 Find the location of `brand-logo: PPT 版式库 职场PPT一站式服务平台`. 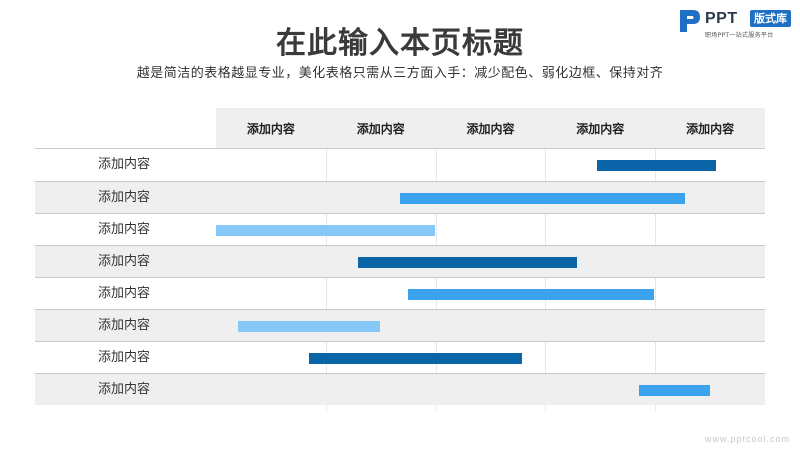

brand-logo: PPT 版式库 职场PPT一站式服务平台 is located at coordinates (737, 25).